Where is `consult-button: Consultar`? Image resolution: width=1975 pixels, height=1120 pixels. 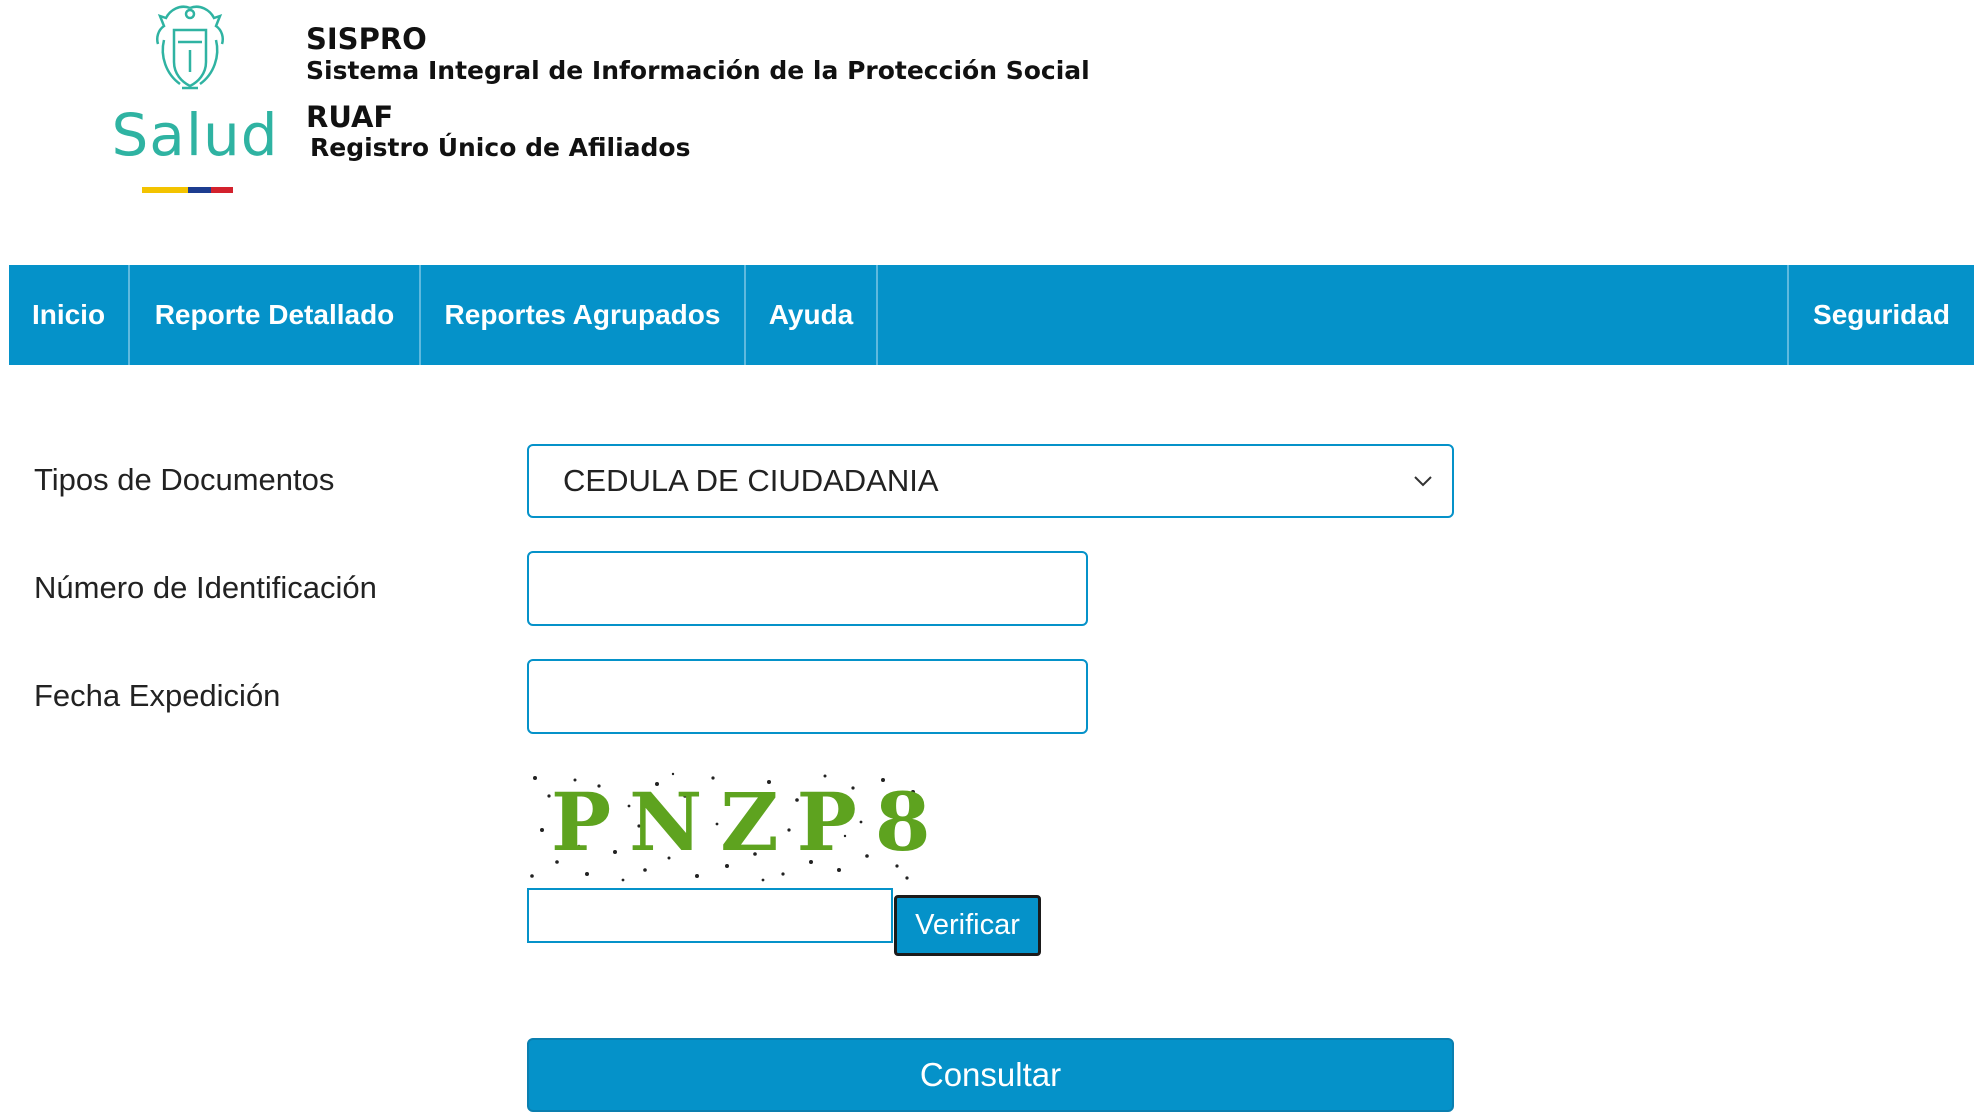
consult-button: Consultar is located at coordinates (990, 1075).